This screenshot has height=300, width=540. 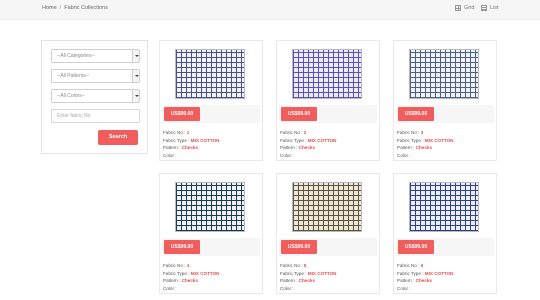 I want to click on fabric-no-row: Fabric No : 6, so click(x=425, y=266).